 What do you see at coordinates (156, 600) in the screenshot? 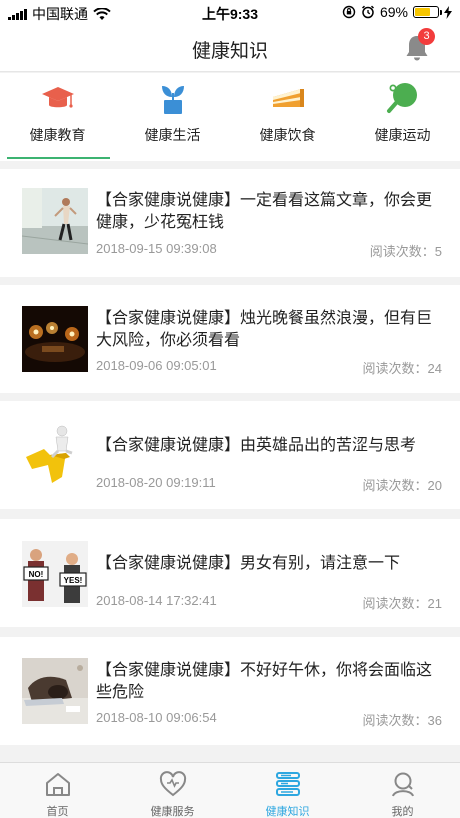
I see `article-date: 2018-08-14 17:32:41` at bounding box center [156, 600].